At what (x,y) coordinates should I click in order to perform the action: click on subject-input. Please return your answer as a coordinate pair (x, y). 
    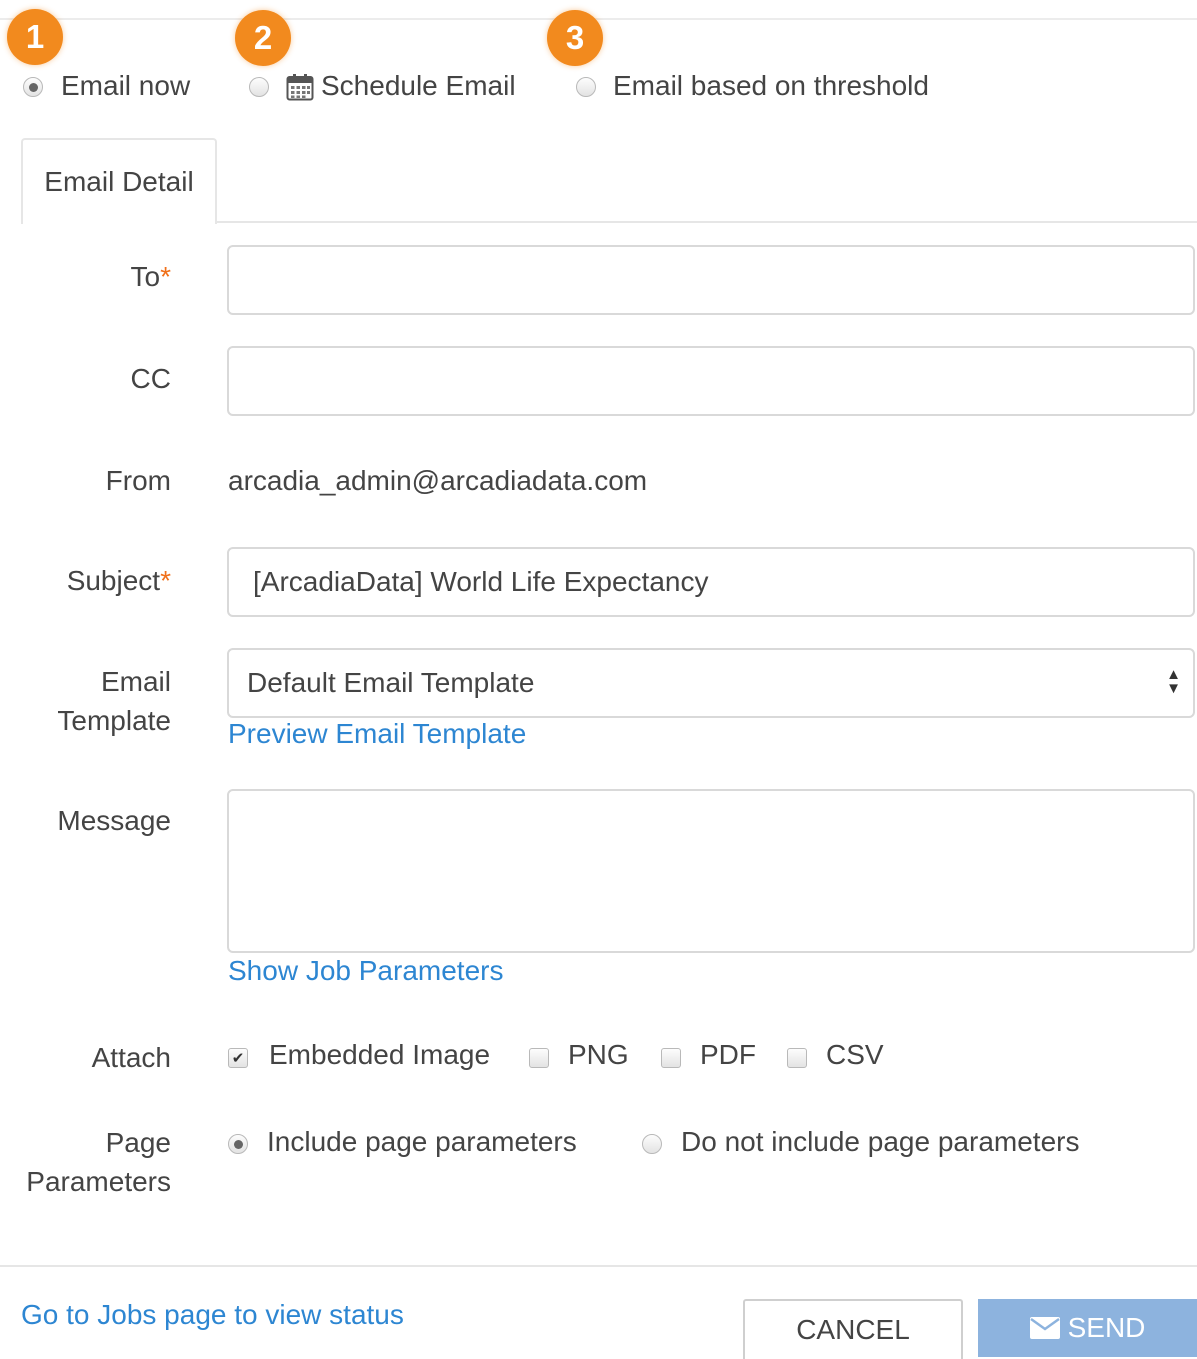
    Looking at the image, I should click on (711, 582).